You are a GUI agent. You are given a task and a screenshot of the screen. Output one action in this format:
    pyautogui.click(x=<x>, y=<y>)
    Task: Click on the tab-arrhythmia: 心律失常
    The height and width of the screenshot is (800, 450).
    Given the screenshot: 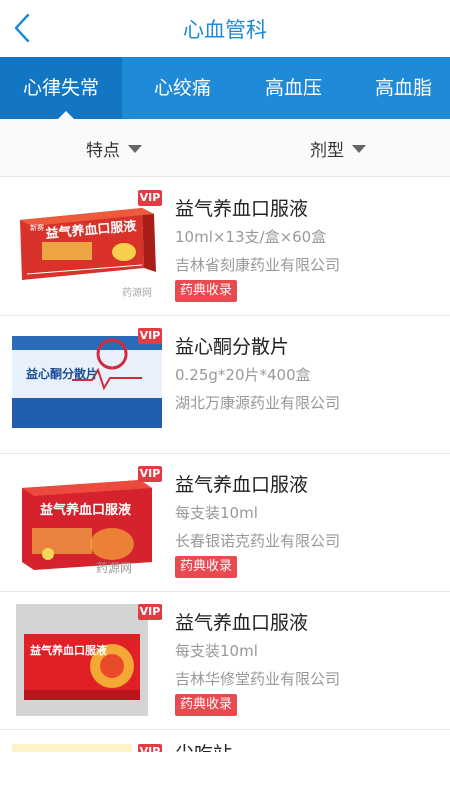 What is the action you would take?
    pyautogui.click(x=61, y=88)
    